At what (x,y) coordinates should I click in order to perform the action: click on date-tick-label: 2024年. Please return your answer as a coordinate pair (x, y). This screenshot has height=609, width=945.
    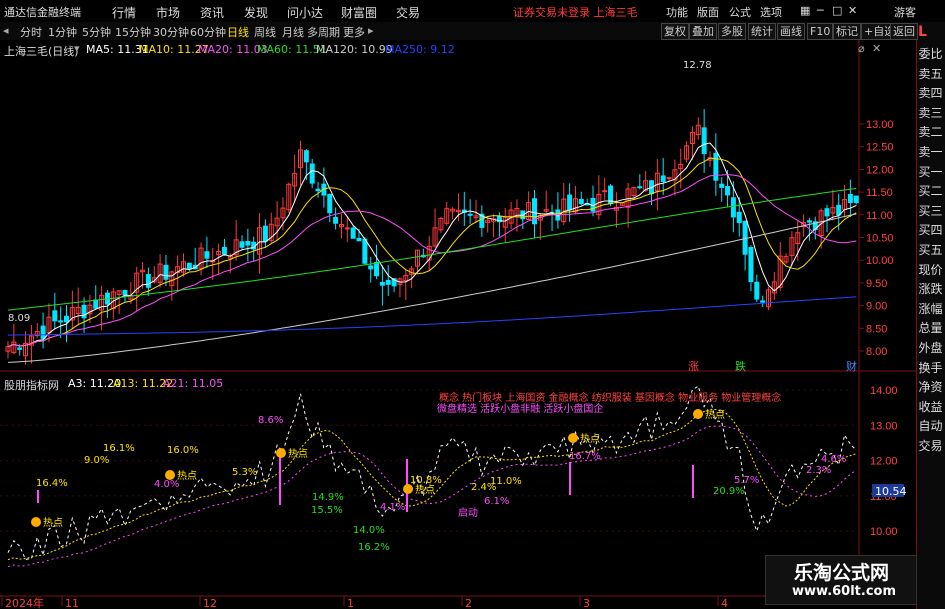
    Looking at the image, I should click on (24, 602).